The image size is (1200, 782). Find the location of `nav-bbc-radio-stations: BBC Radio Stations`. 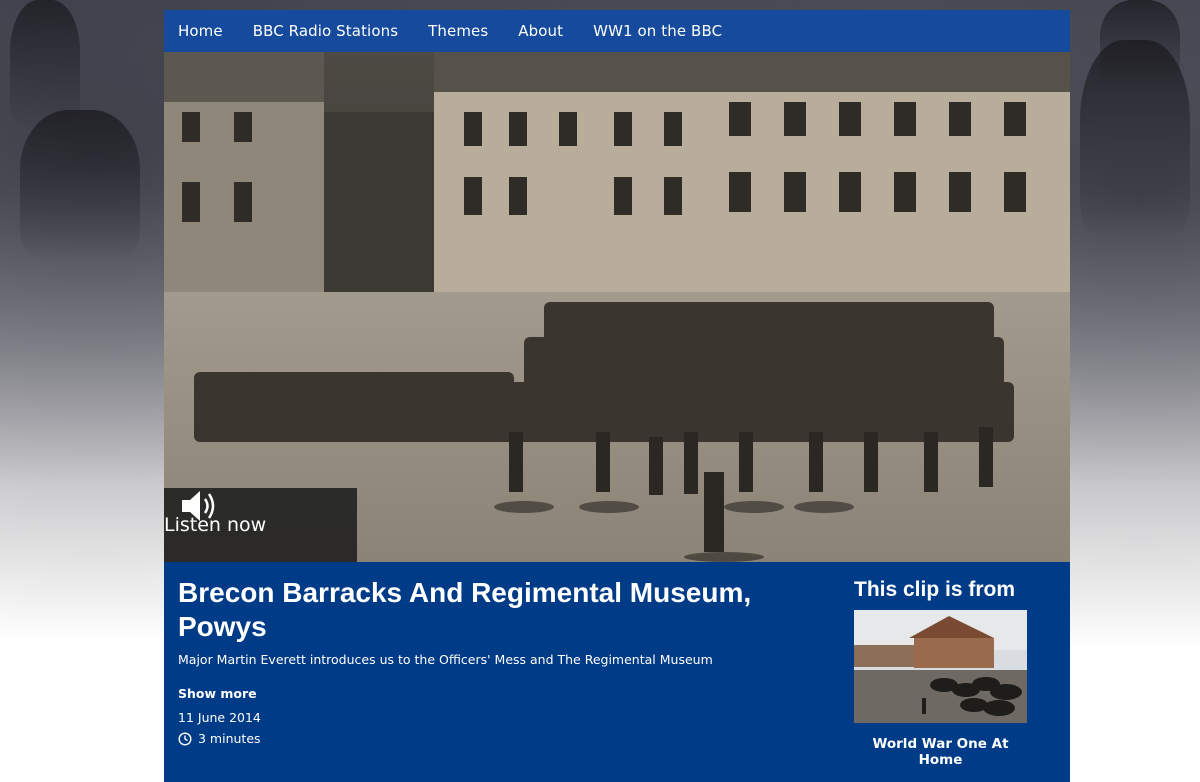

nav-bbc-radio-stations: BBC Radio Stations is located at coordinates (325, 31).